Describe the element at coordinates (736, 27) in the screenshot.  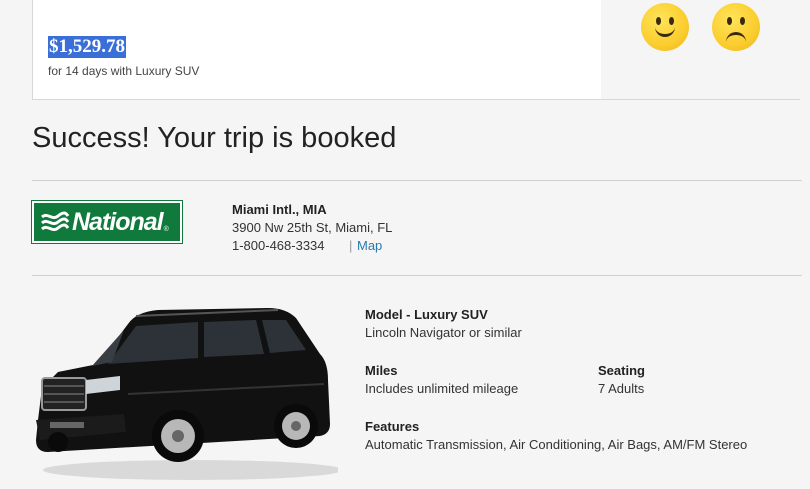
I see `sad-face-icon` at that location.